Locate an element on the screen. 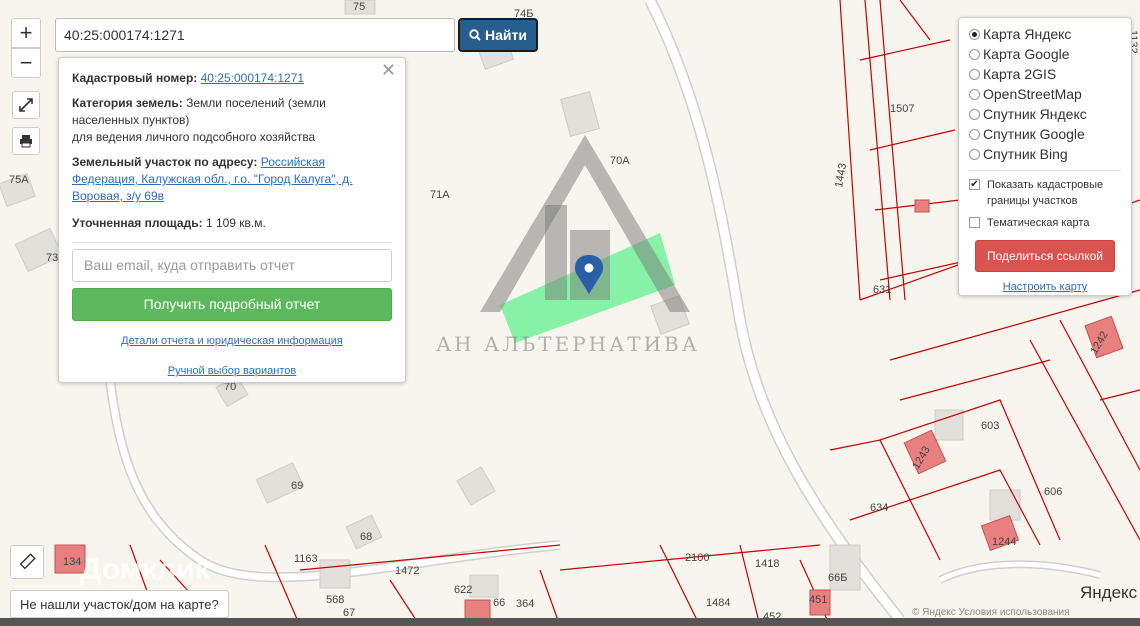 This screenshot has width=1140, height=626. minus-icon: − is located at coordinates (26, 62).